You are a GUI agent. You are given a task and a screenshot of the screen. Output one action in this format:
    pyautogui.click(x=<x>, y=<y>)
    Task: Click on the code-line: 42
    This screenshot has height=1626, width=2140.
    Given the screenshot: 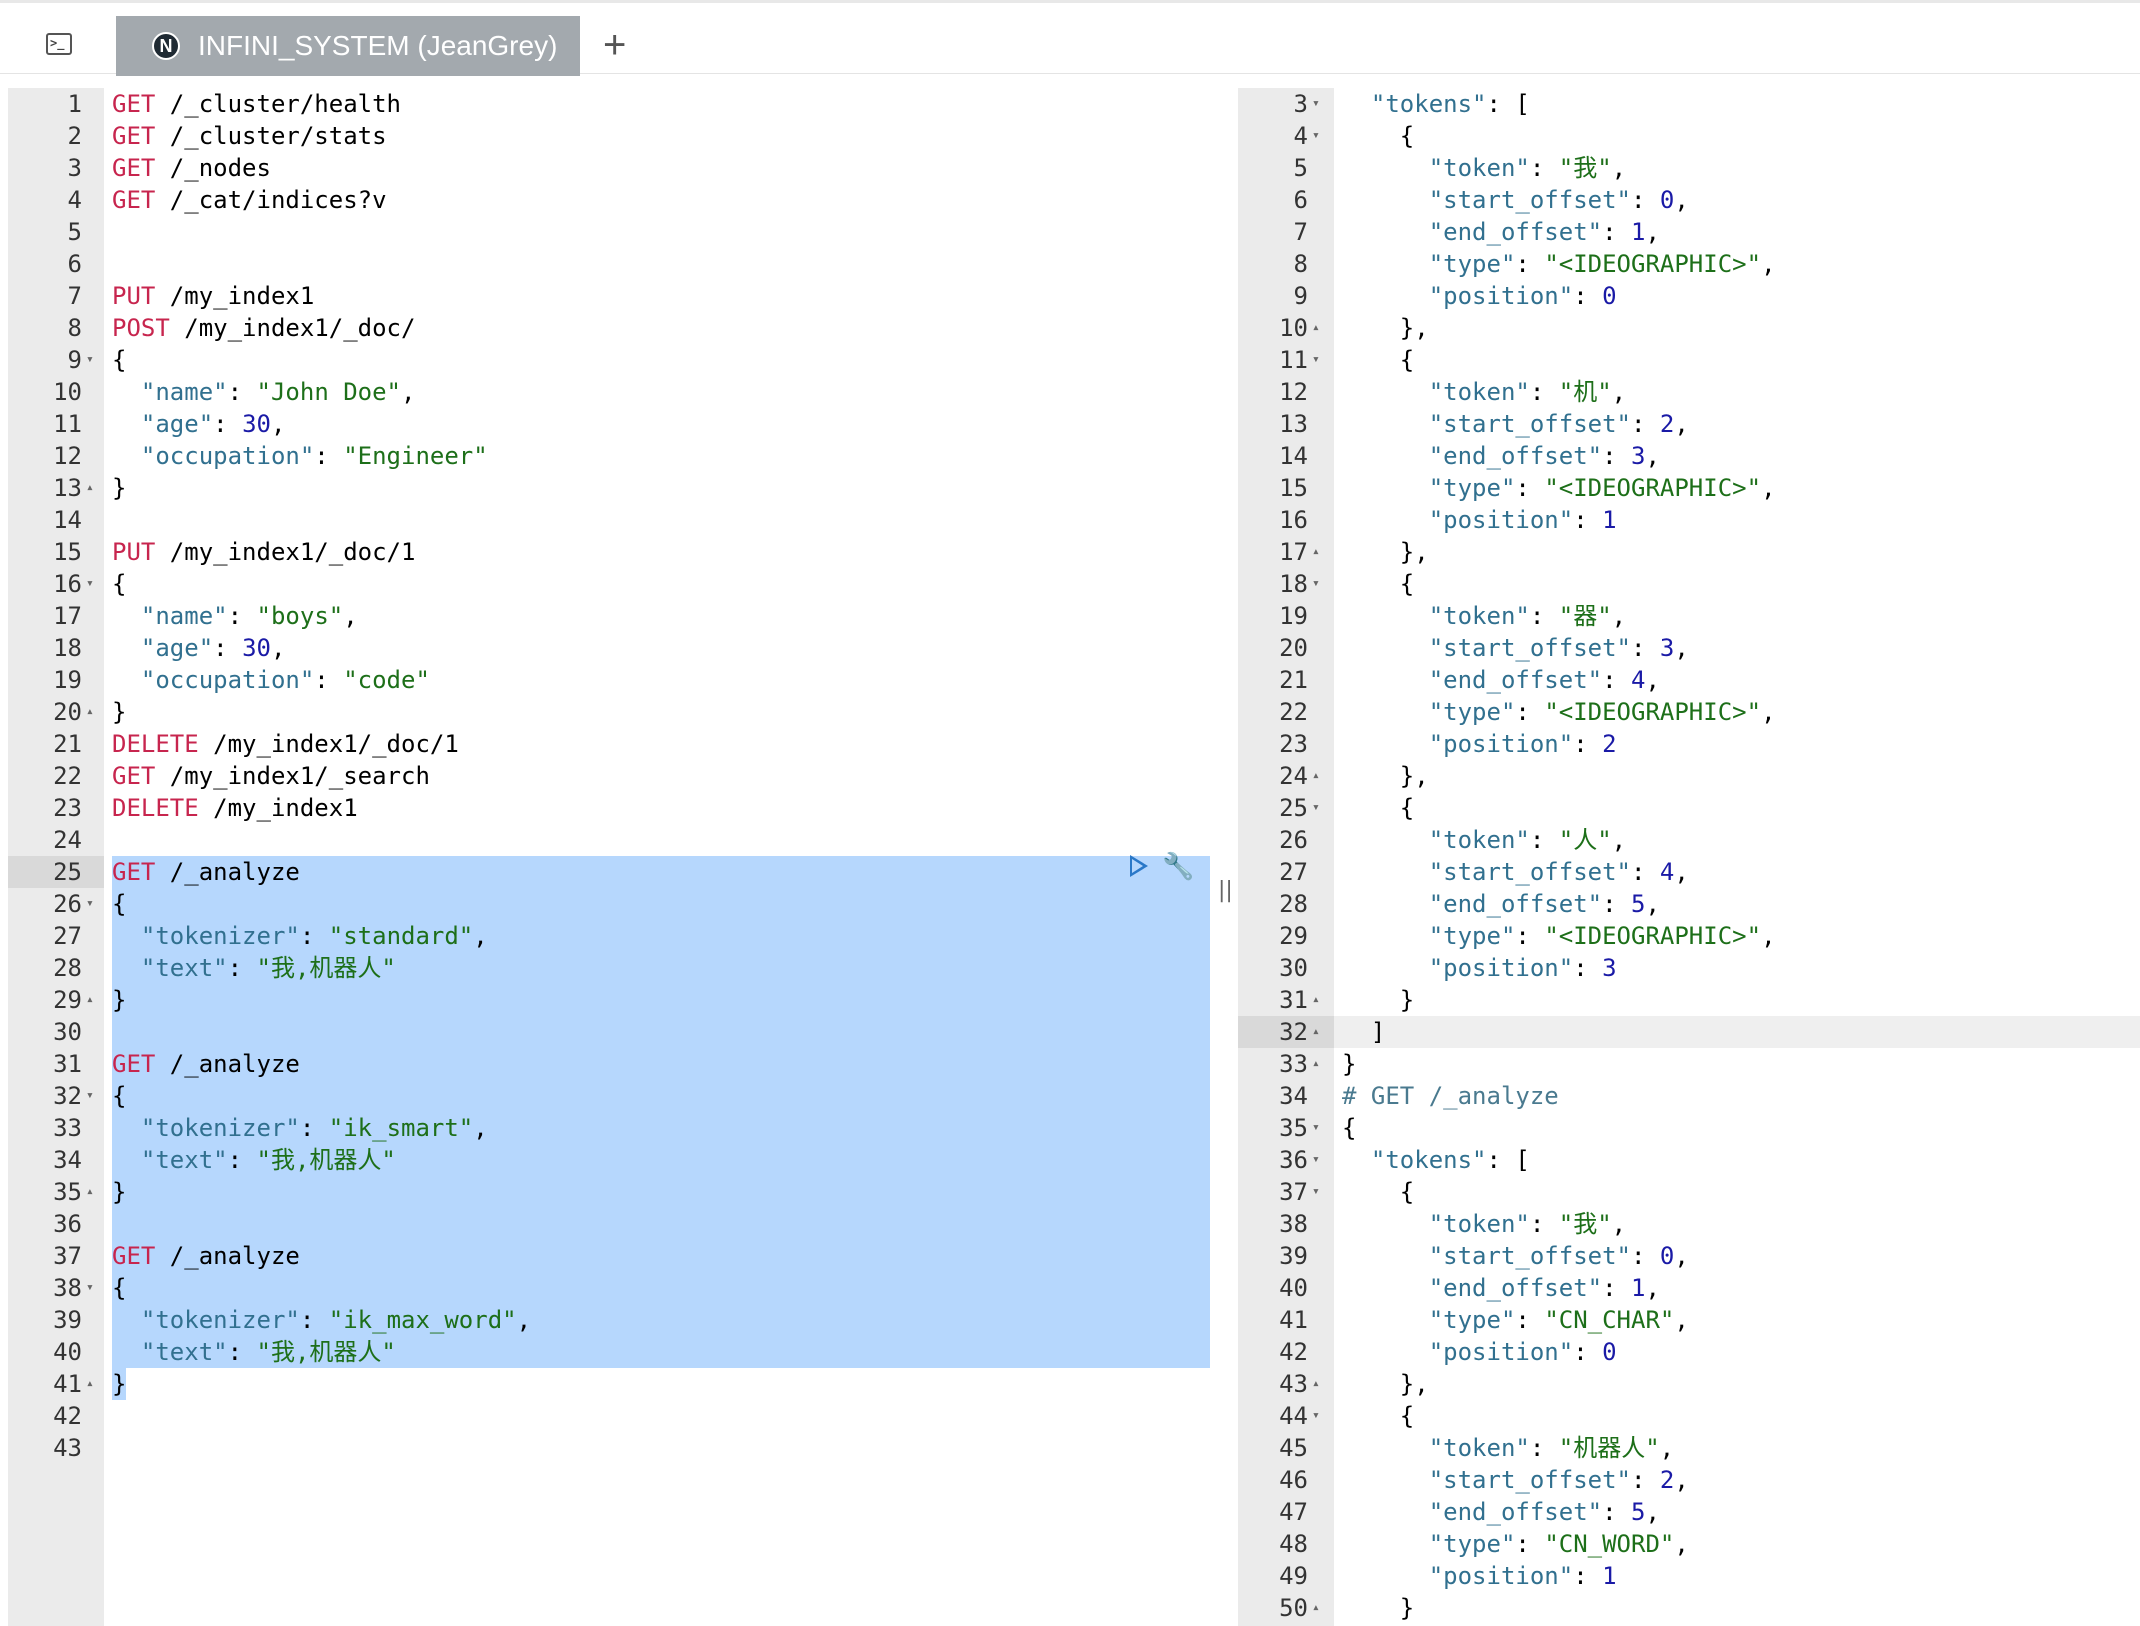 What is the action you would take?
    pyautogui.click(x=609, y=1416)
    